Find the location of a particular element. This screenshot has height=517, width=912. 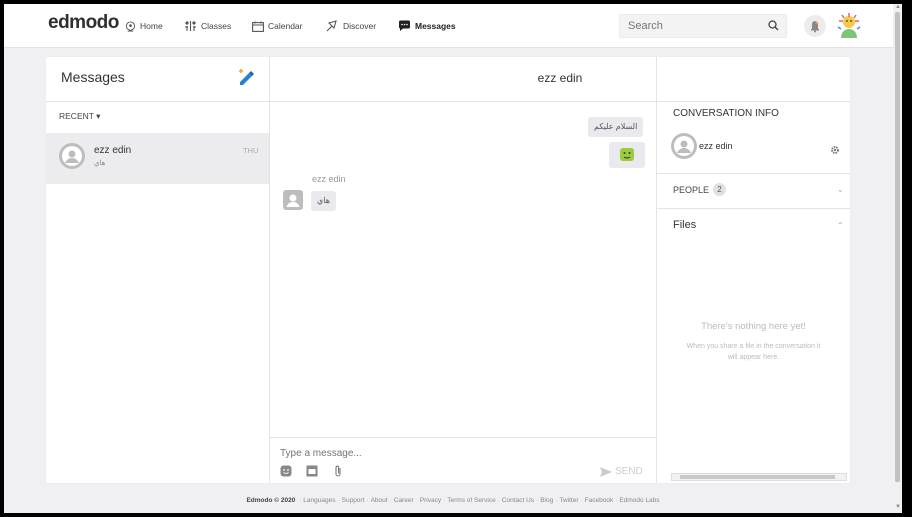

sticker-face-icon is located at coordinates (627, 154).